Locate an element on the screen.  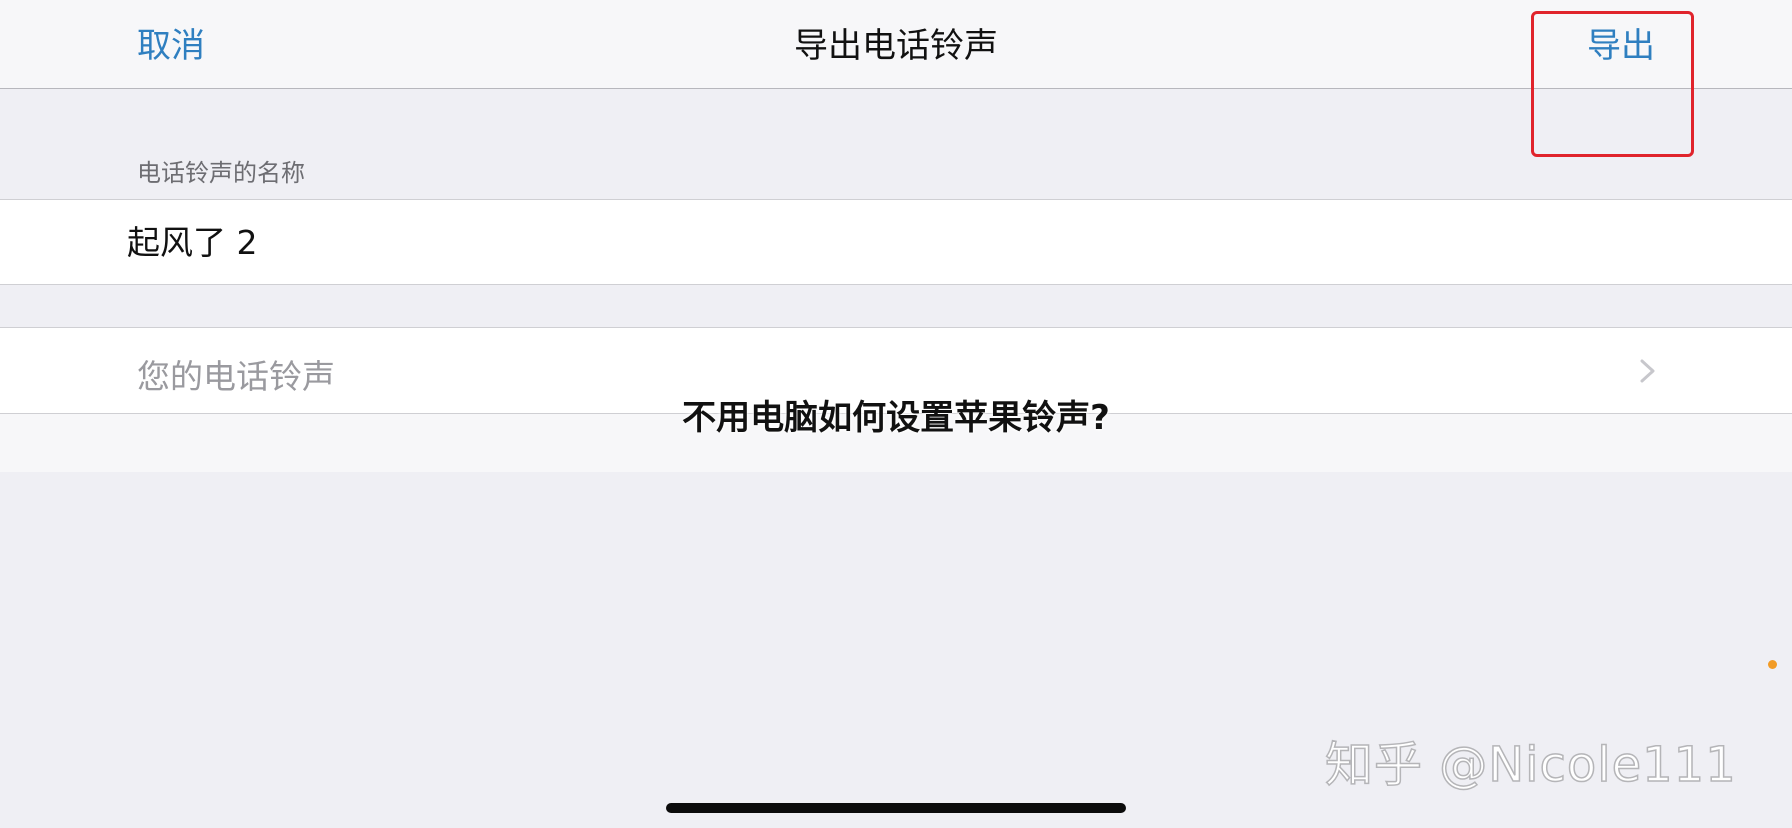
ringtone-name-input is located at coordinates (877, 239).